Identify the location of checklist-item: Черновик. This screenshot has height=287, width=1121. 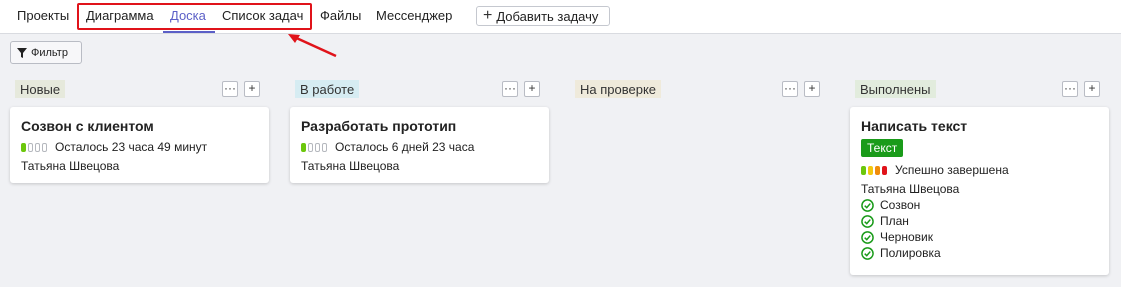
(979, 237).